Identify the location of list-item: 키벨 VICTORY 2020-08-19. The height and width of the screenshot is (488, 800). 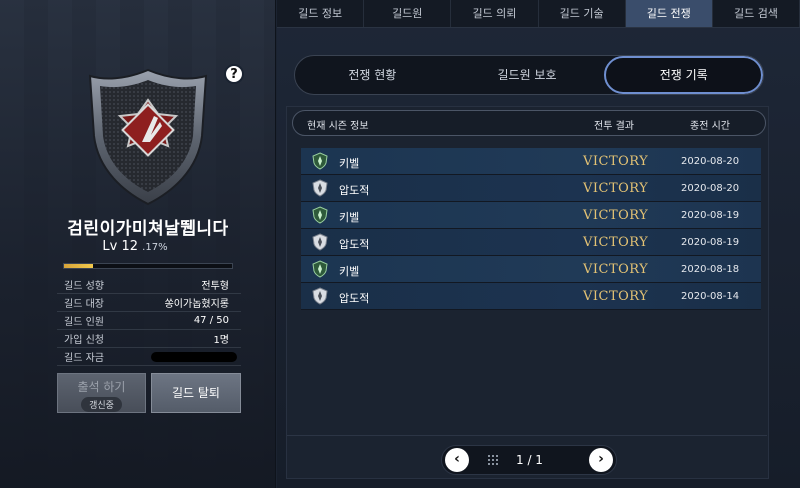
(531, 215).